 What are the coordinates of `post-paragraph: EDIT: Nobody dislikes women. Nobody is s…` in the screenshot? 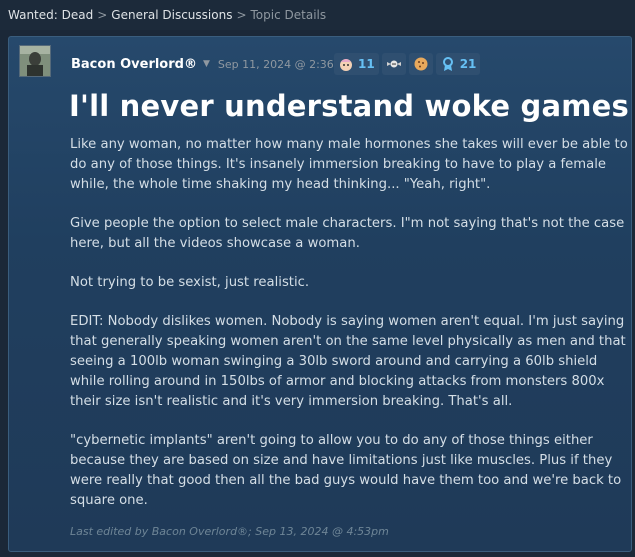 It's located at (348, 361).